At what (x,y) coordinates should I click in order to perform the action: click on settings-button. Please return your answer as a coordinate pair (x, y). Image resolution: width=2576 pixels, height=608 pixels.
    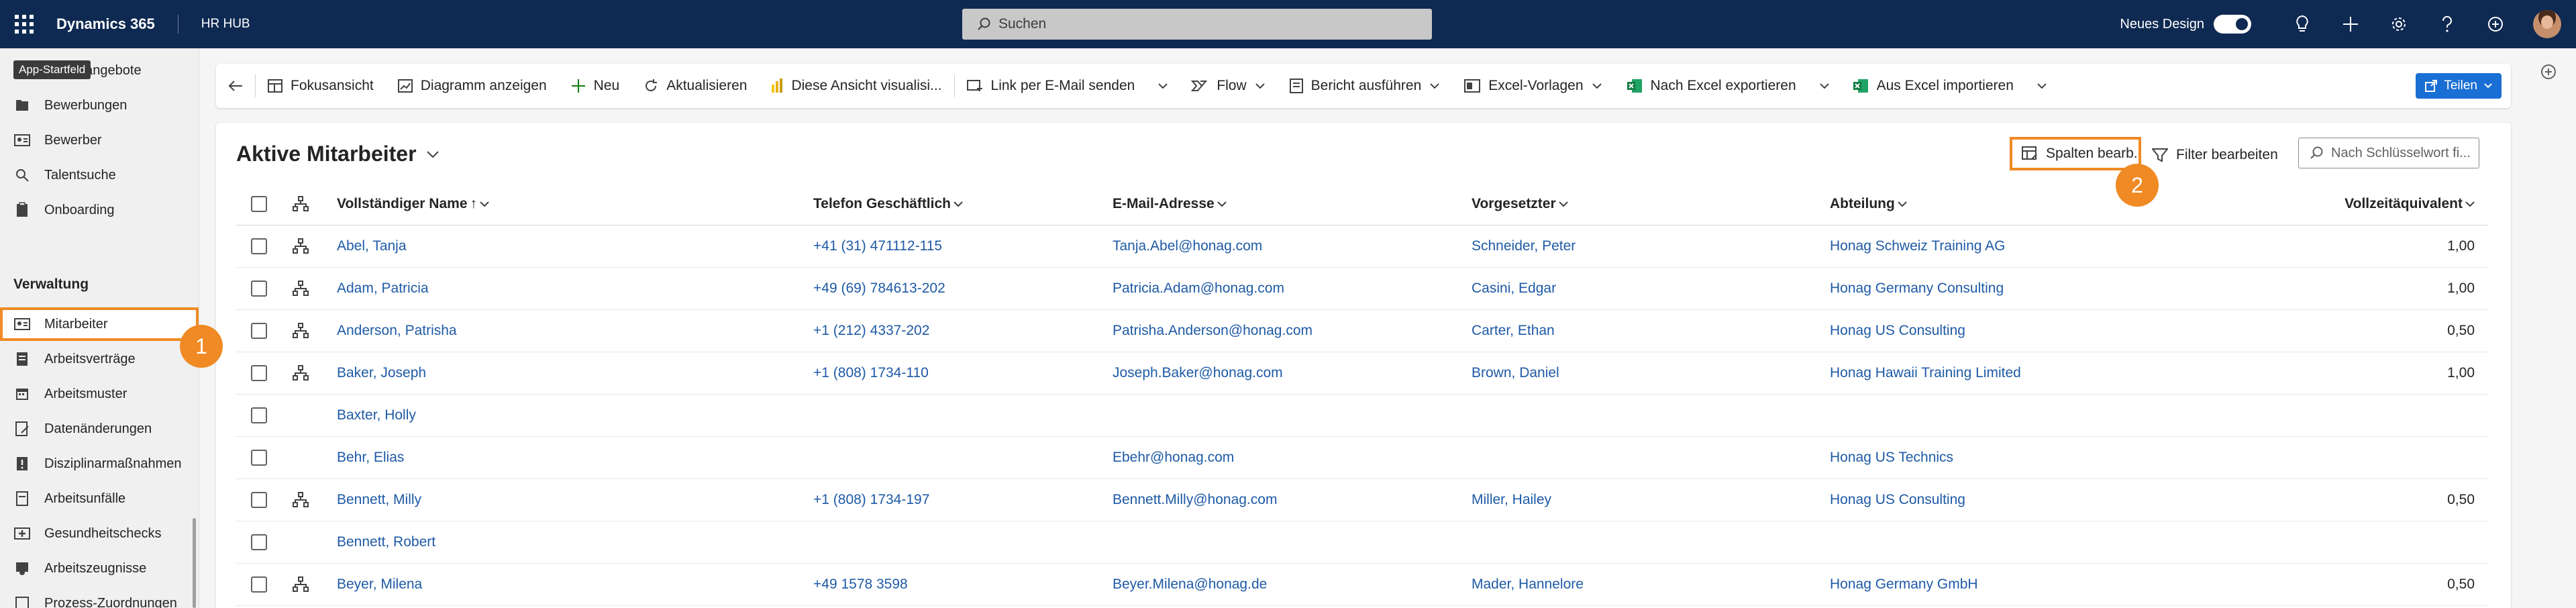
    Looking at the image, I should click on (2399, 24).